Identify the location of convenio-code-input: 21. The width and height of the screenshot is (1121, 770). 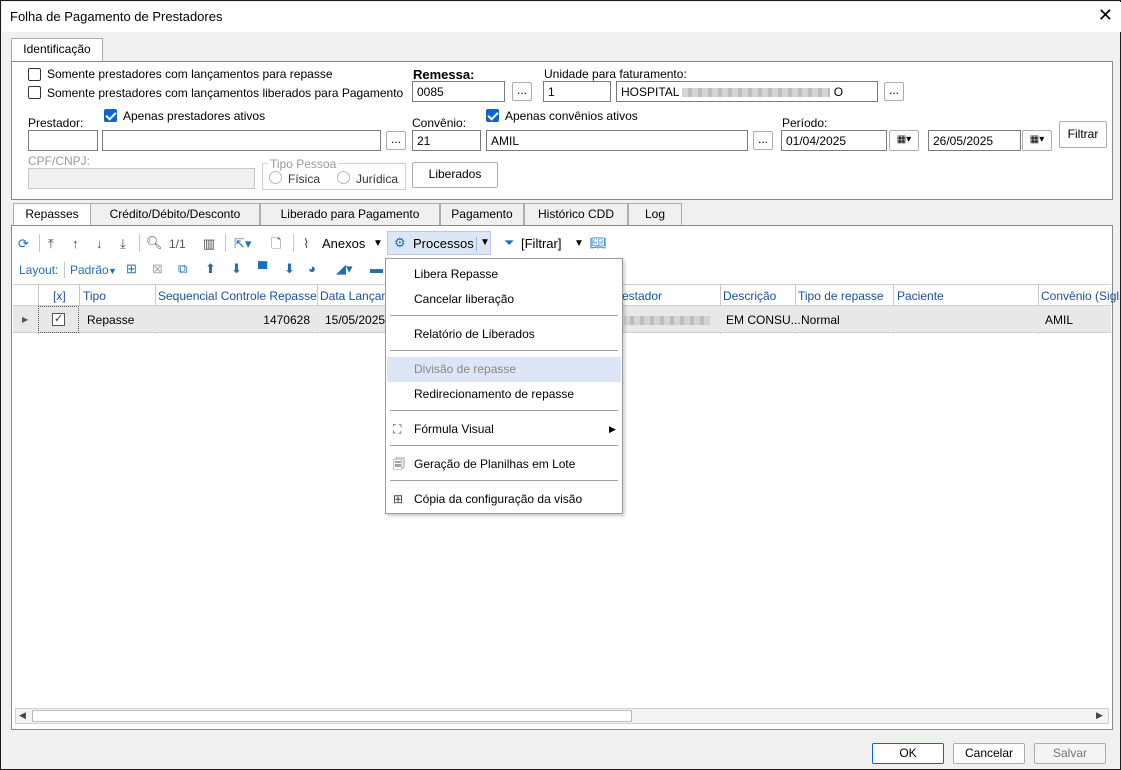
(446, 140).